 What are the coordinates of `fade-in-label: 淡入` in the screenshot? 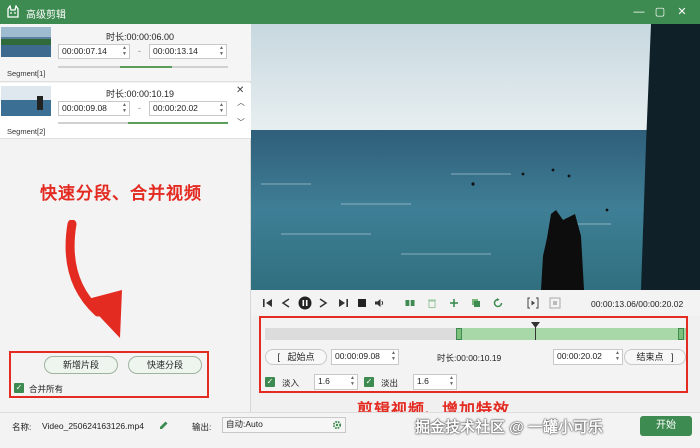 It's located at (291, 383).